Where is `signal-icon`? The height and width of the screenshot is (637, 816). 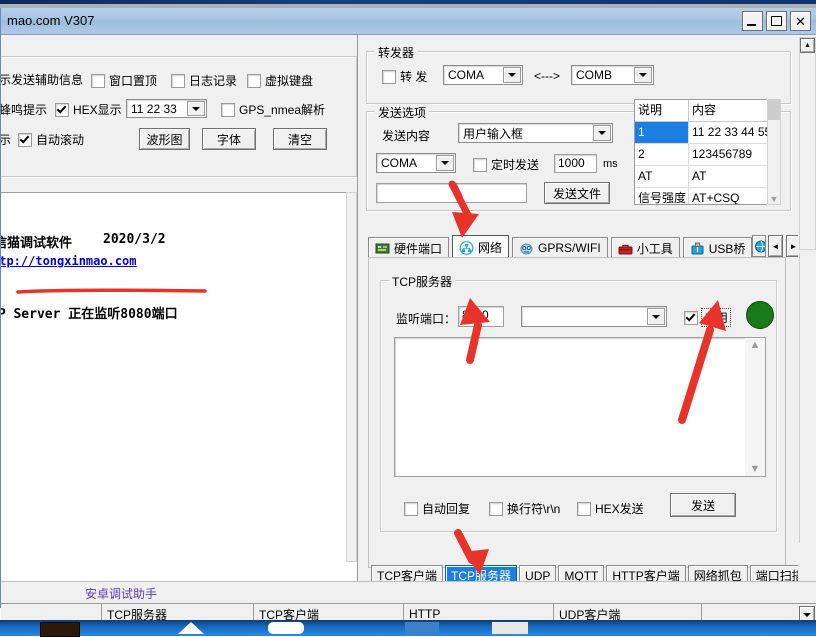 signal-icon is located at coordinates (526, 248).